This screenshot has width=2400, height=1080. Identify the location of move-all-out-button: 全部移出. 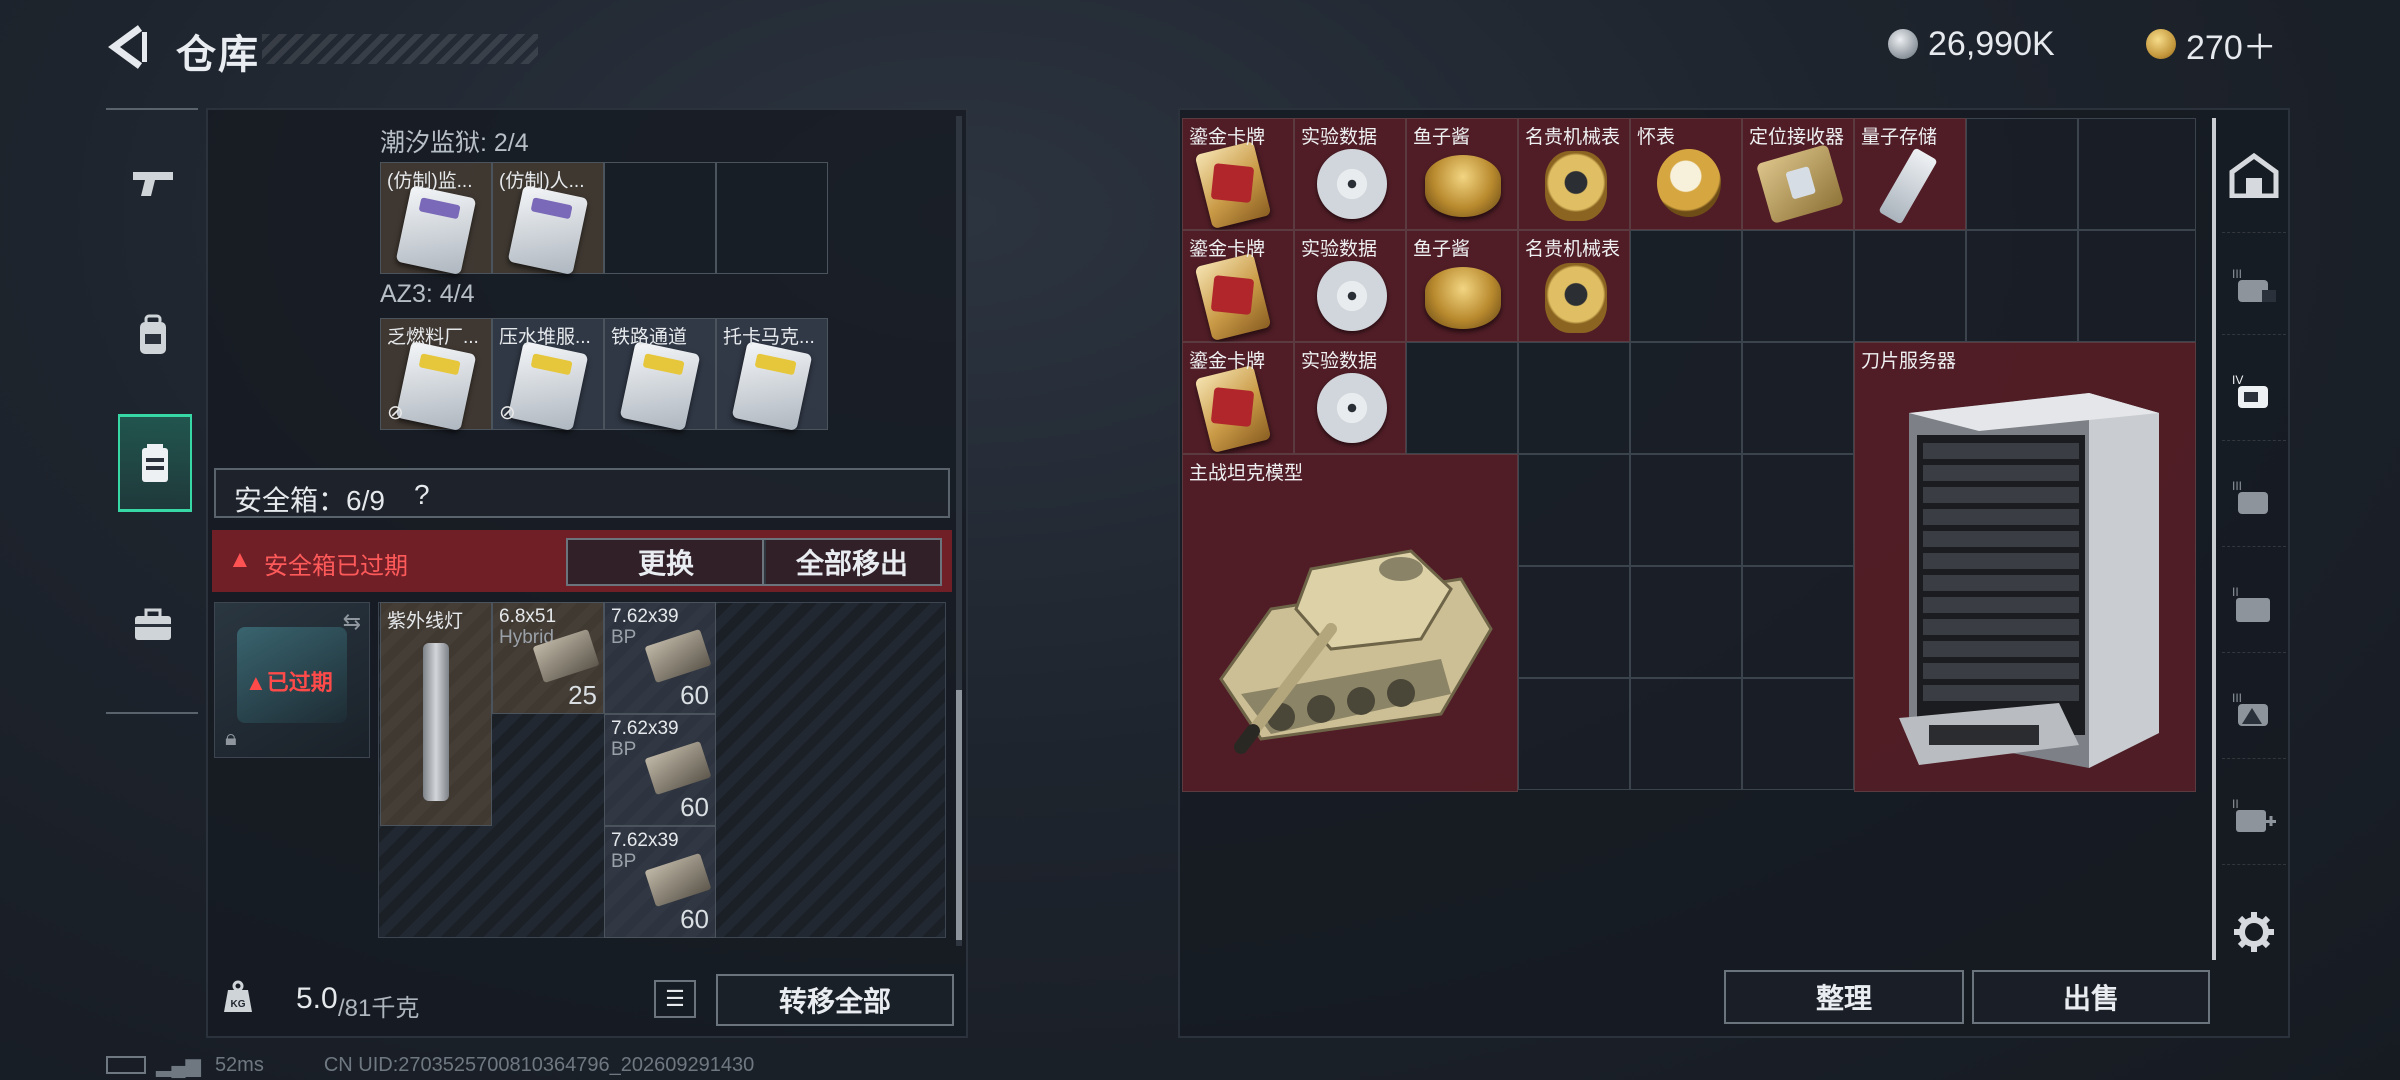
(852, 562).